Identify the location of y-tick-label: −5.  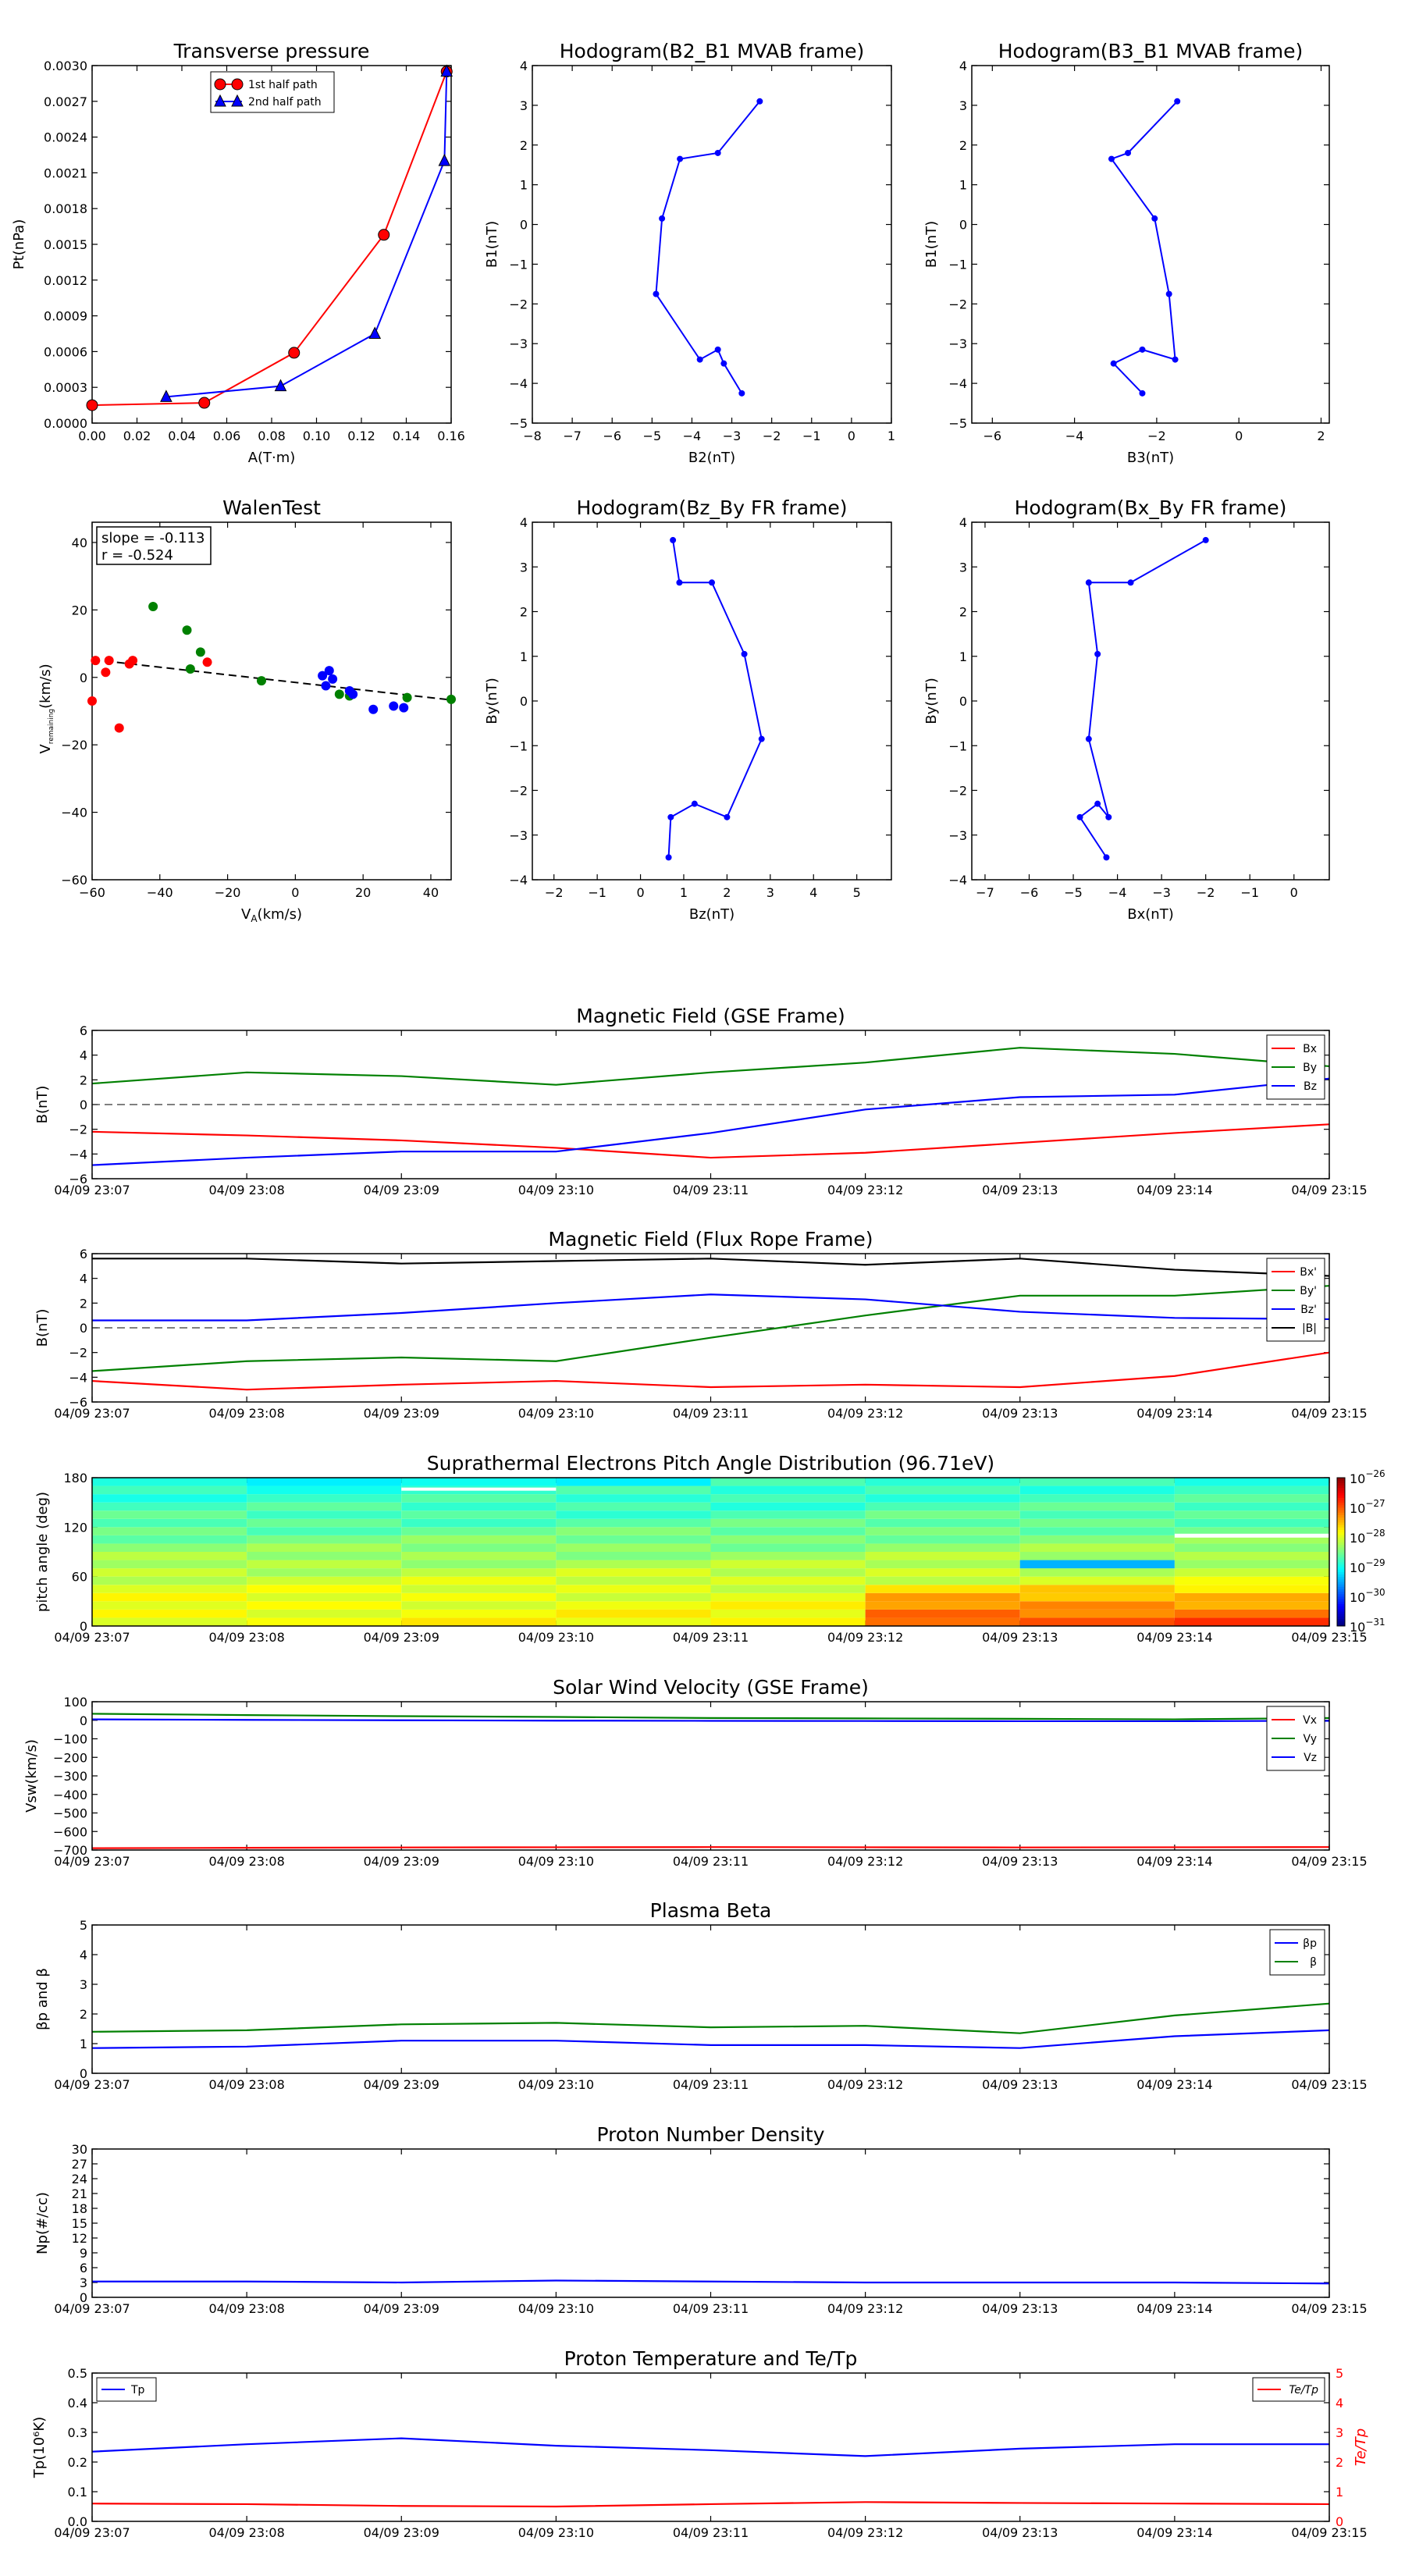
(518, 424).